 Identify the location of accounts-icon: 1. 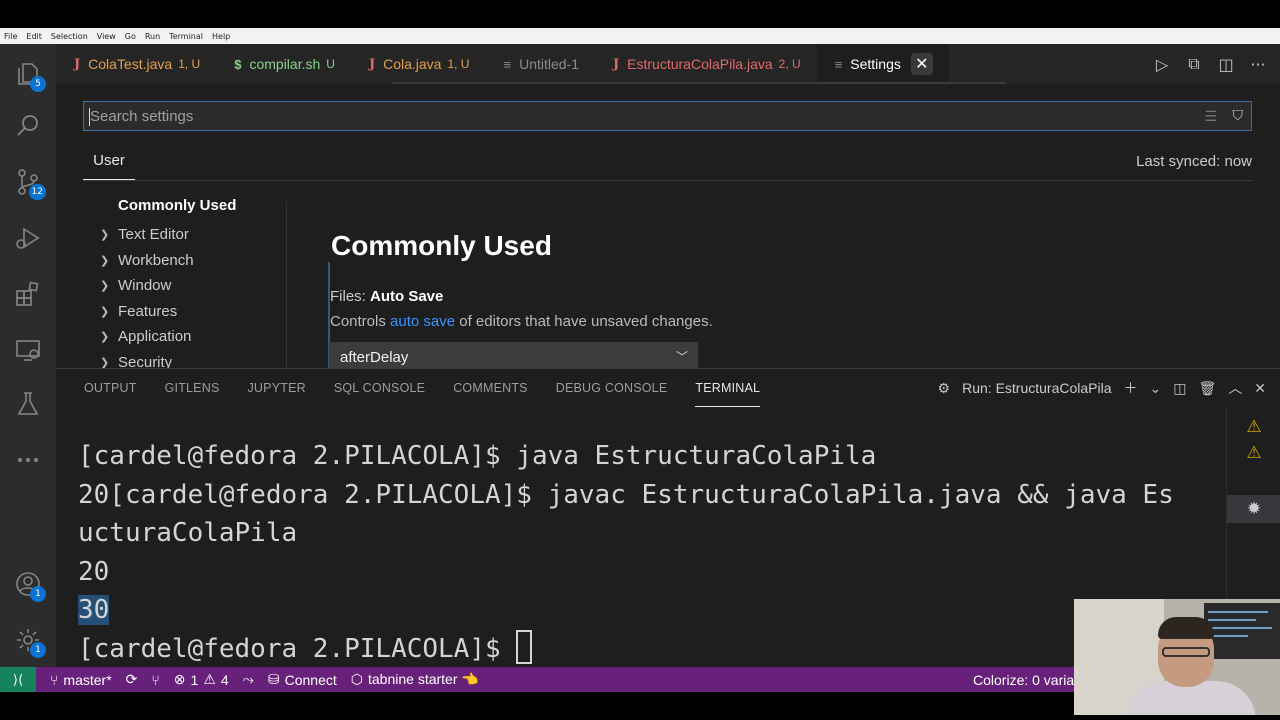
(29, 585).